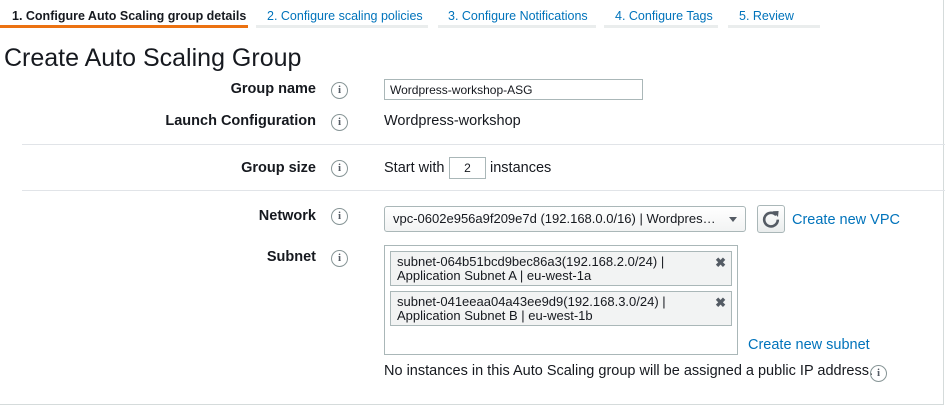 This screenshot has width=945, height=406. Describe the element at coordinates (240, 121) in the screenshot. I see `launch-configuration-label: Launch Configuration` at that location.